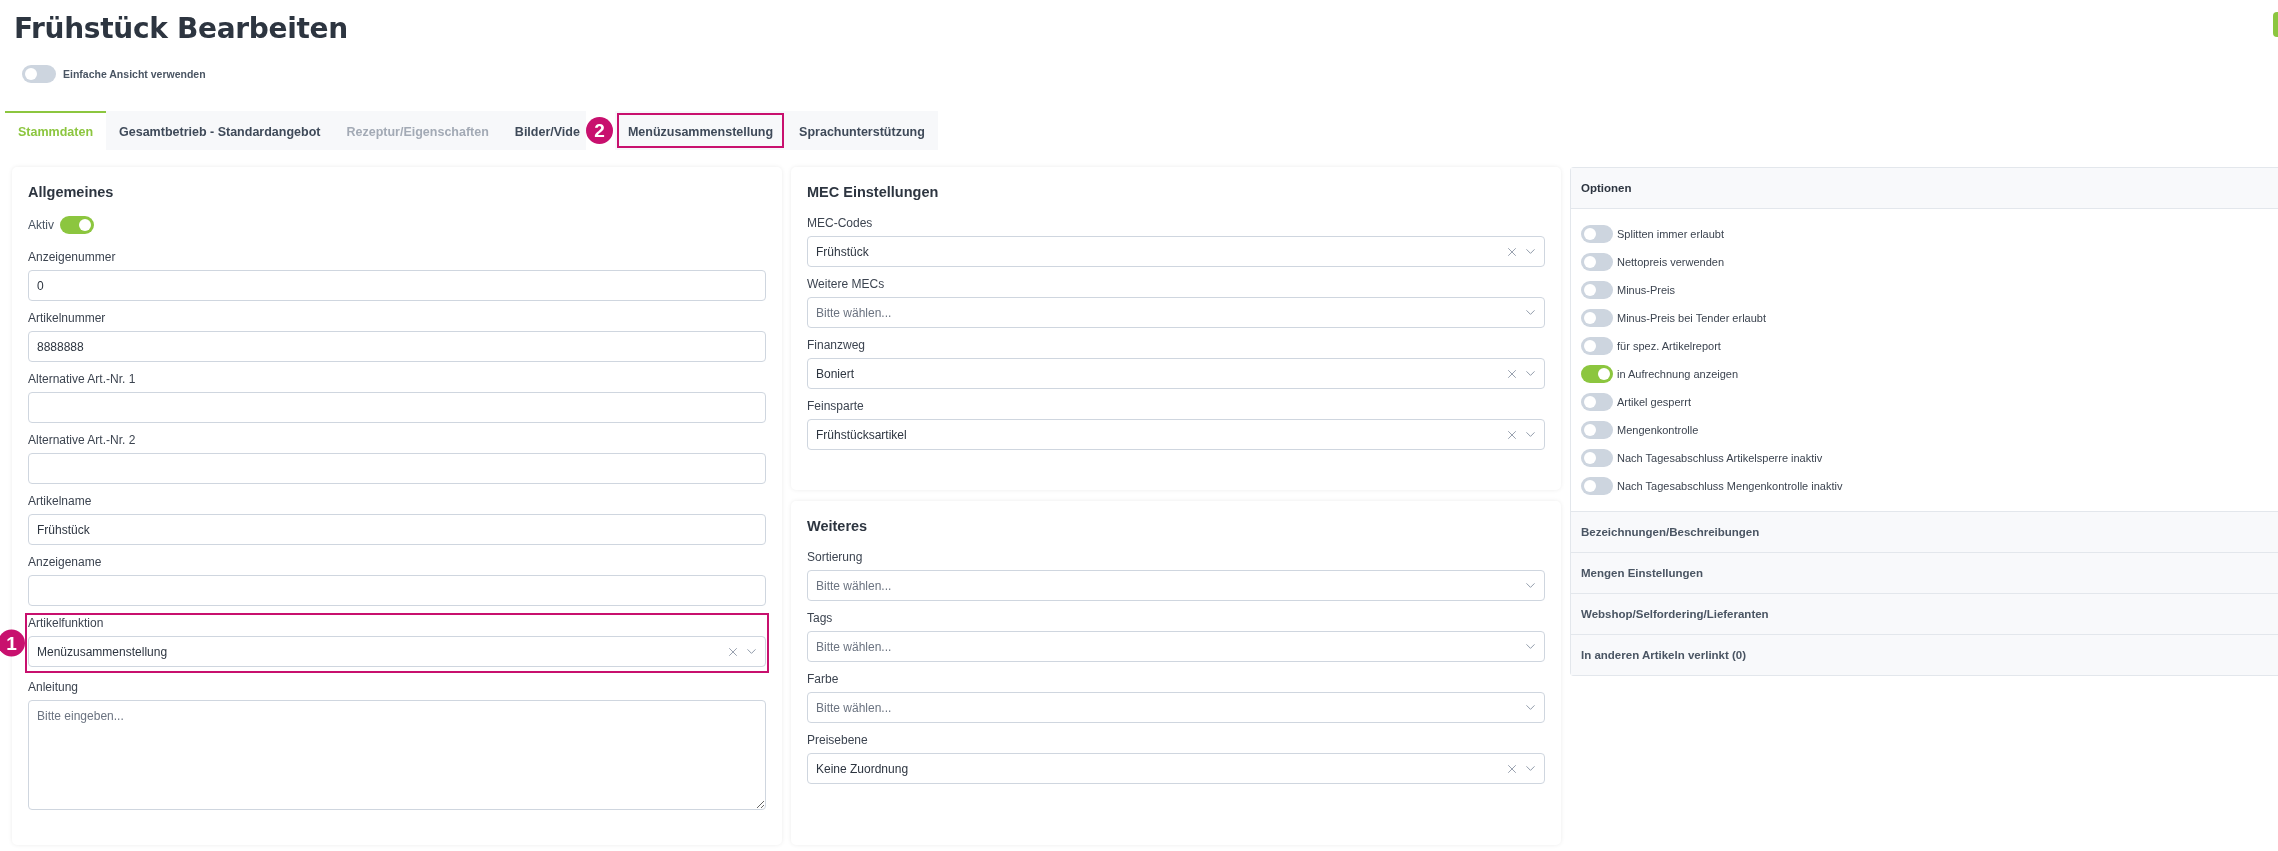 This screenshot has height=851, width=2278. Describe the element at coordinates (1658, 430) in the screenshot. I see `toggle-label: Mengenkontrolle` at that location.